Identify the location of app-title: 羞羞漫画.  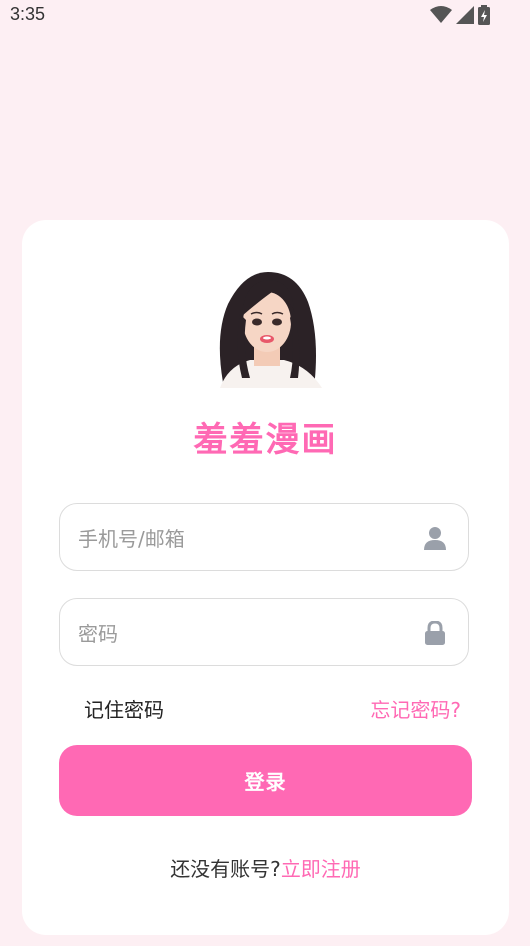
(265, 440).